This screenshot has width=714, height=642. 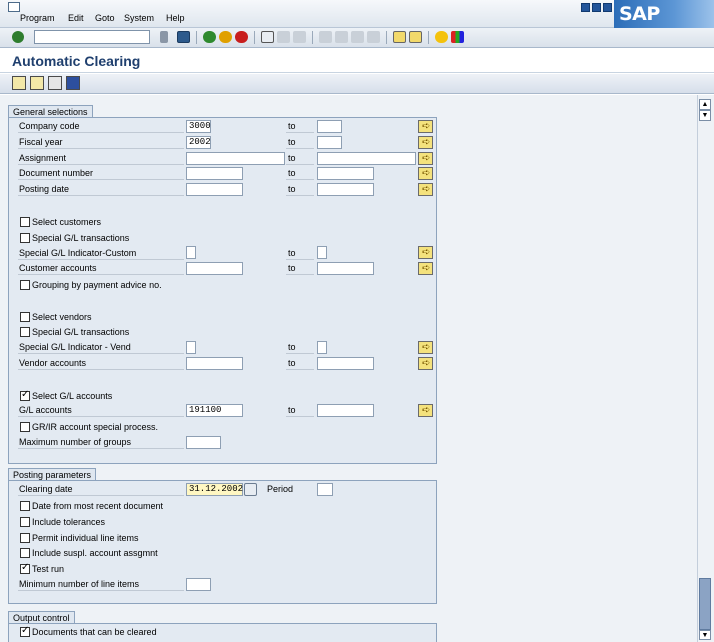 I want to click on include-tolerances-label: Include tolerances, so click(x=69, y=522).